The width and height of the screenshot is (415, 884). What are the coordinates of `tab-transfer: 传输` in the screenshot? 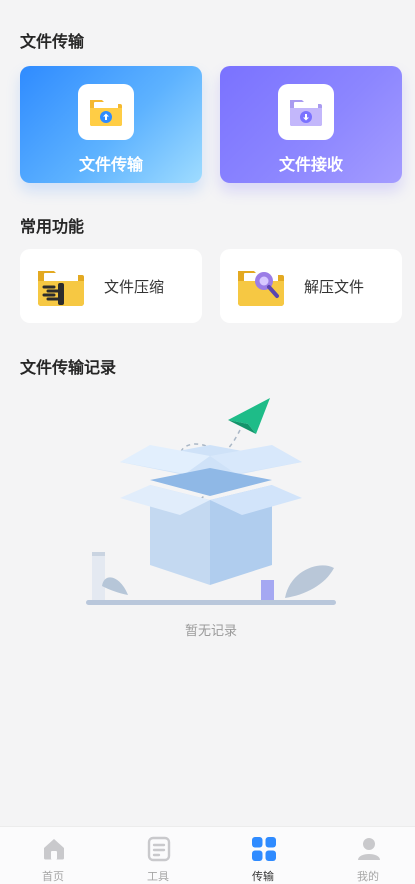 It's located at (263, 855).